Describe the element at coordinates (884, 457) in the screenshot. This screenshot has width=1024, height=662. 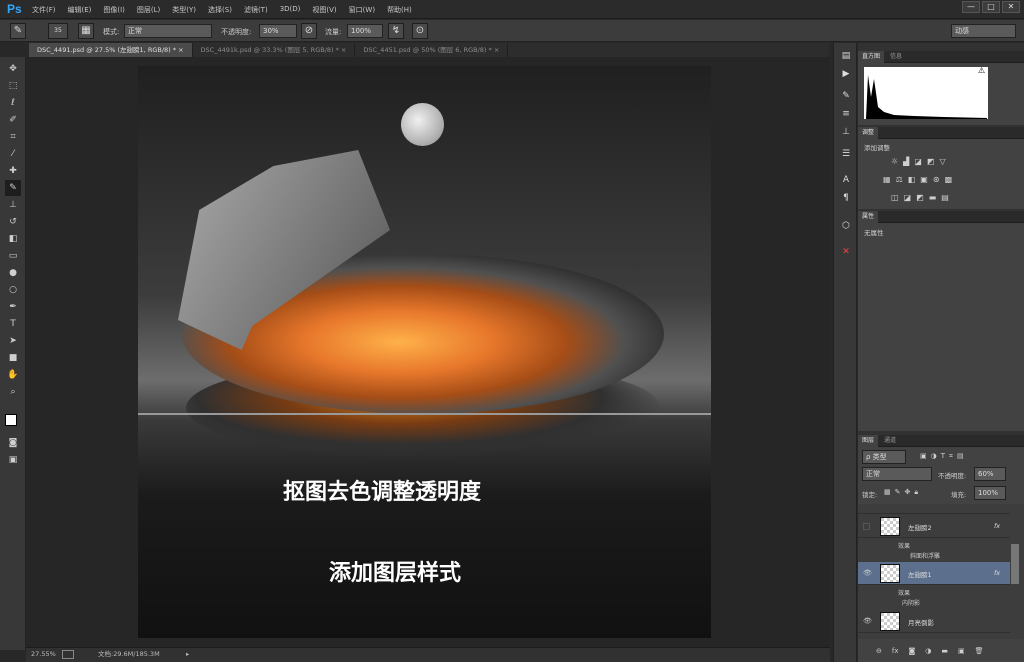
I see `layer-filter-select: ρ 类型` at that location.